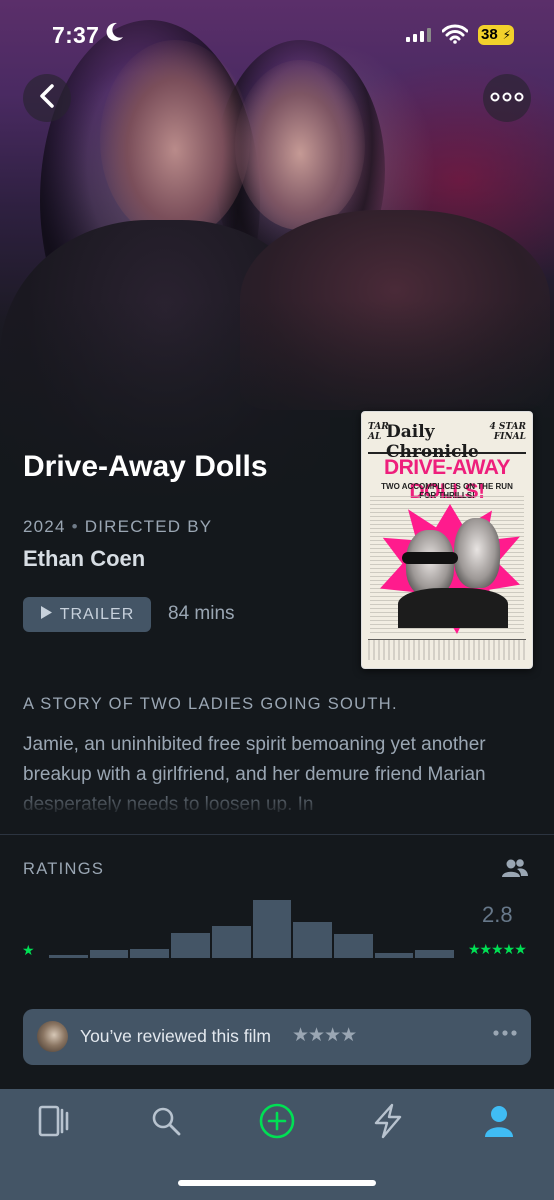 Image resolution: width=554 pixels, height=1200 pixels. I want to click on moon-icon, so click(115, 34).